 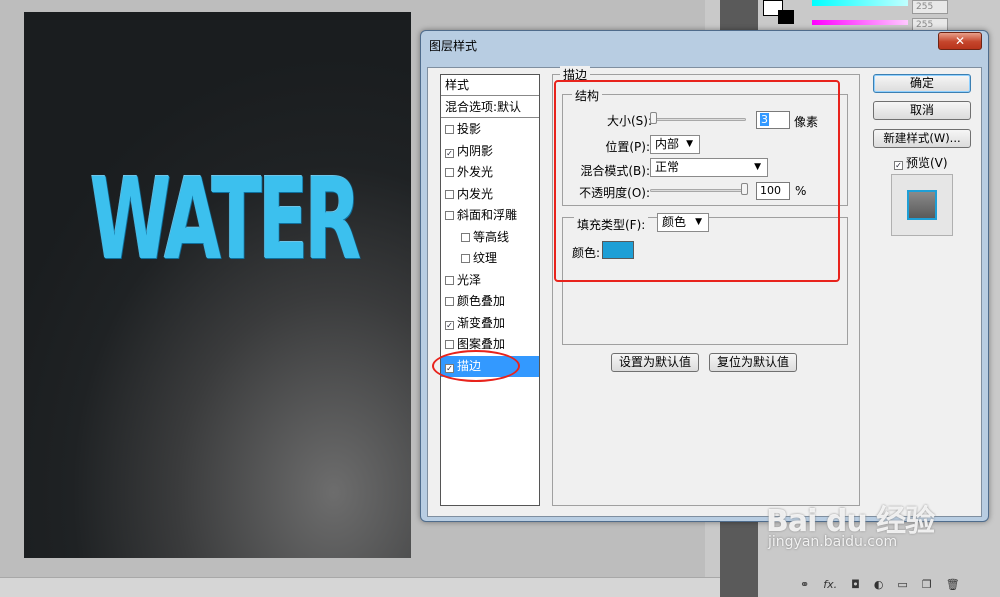 I want to click on preview-swatch, so click(x=922, y=205).